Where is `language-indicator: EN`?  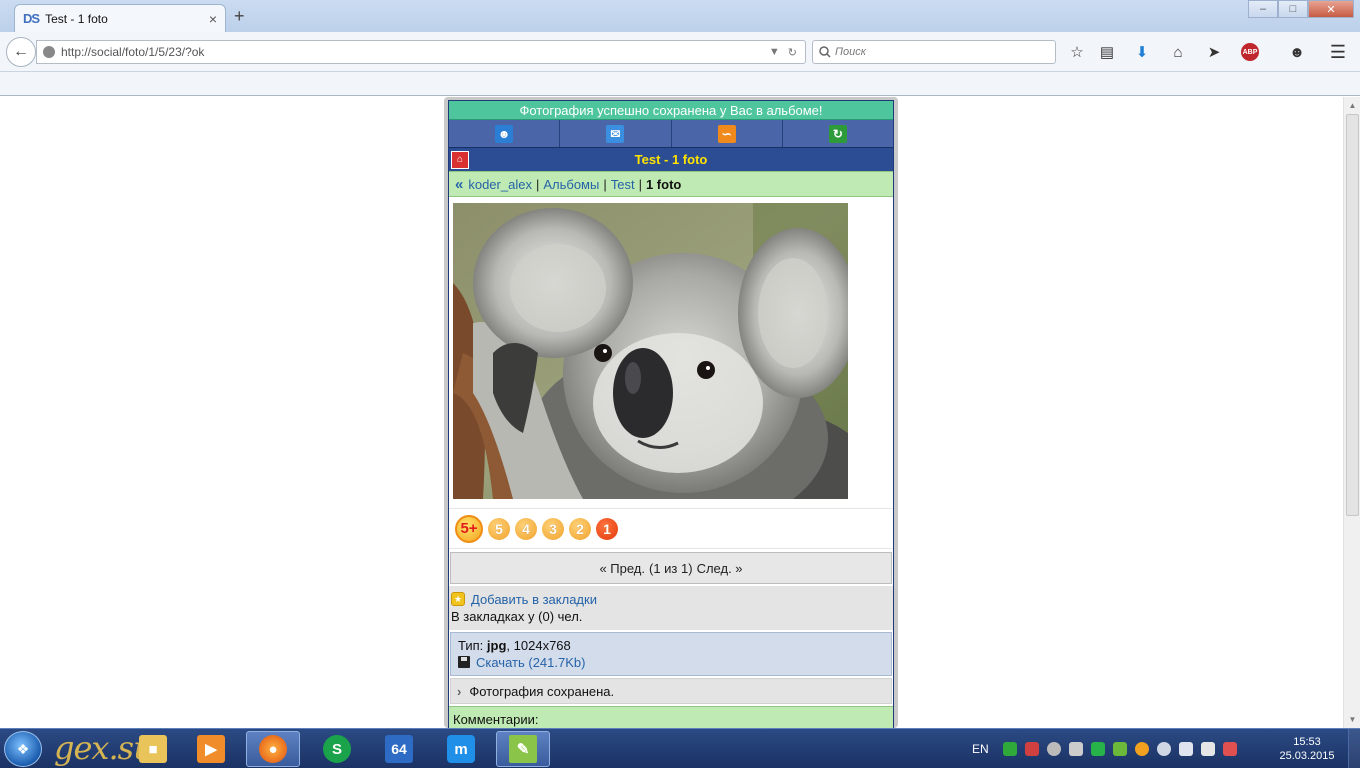 language-indicator: EN is located at coordinates (980, 749).